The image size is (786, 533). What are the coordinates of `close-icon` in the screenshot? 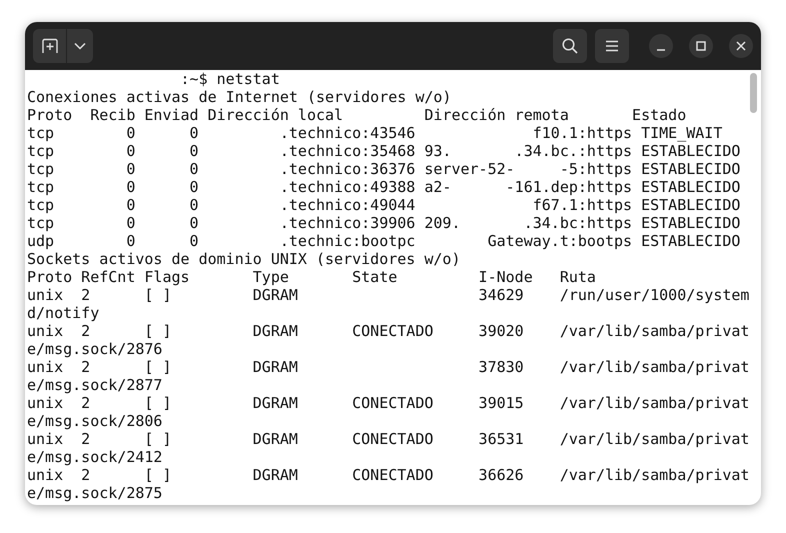 It's located at (741, 46).